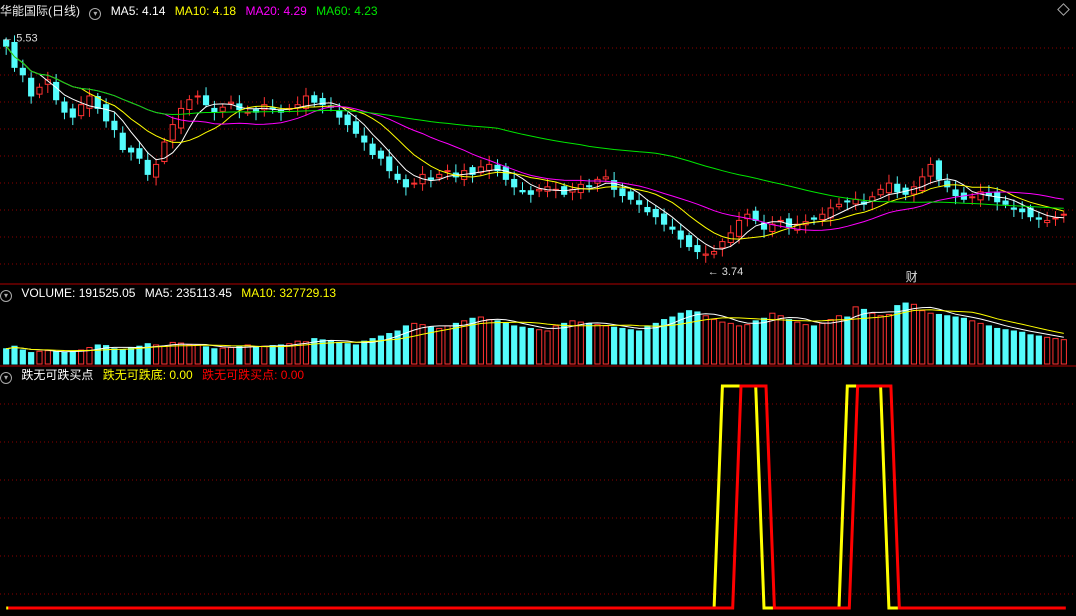 This screenshot has height=616, width=1076. I want to click on high-price-label: ← 5.53, so click(19, 38).